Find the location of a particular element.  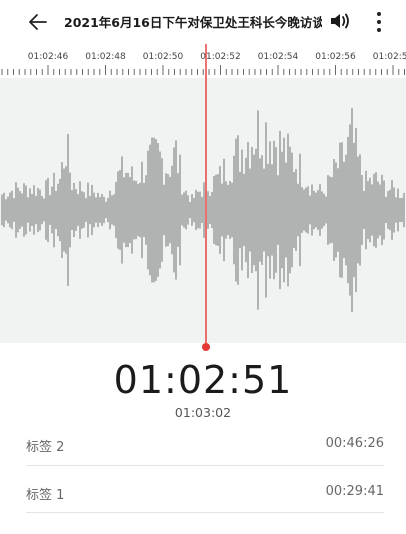

top-app-bar: 2021年6月16日下午对保卫处王科长今晚访谈 is located at coordinates (203, 22).